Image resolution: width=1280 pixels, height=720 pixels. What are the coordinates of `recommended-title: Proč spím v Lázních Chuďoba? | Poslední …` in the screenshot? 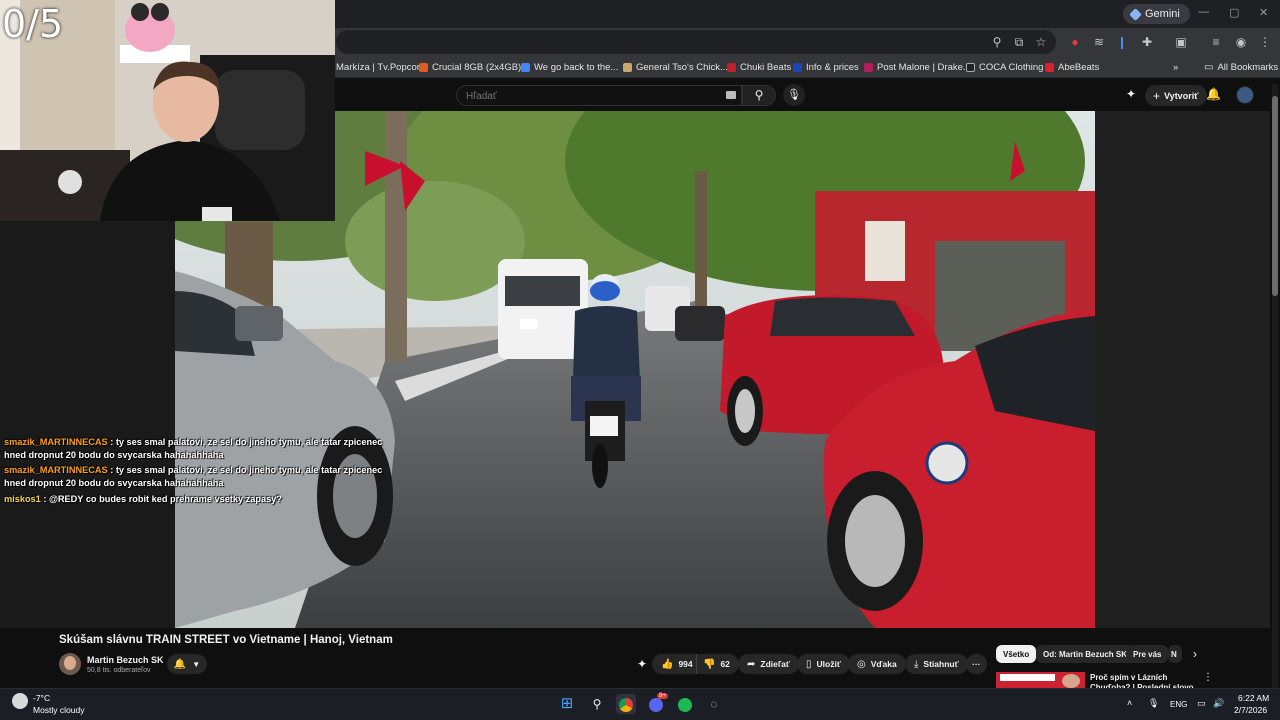 It's located at (1146, 681).